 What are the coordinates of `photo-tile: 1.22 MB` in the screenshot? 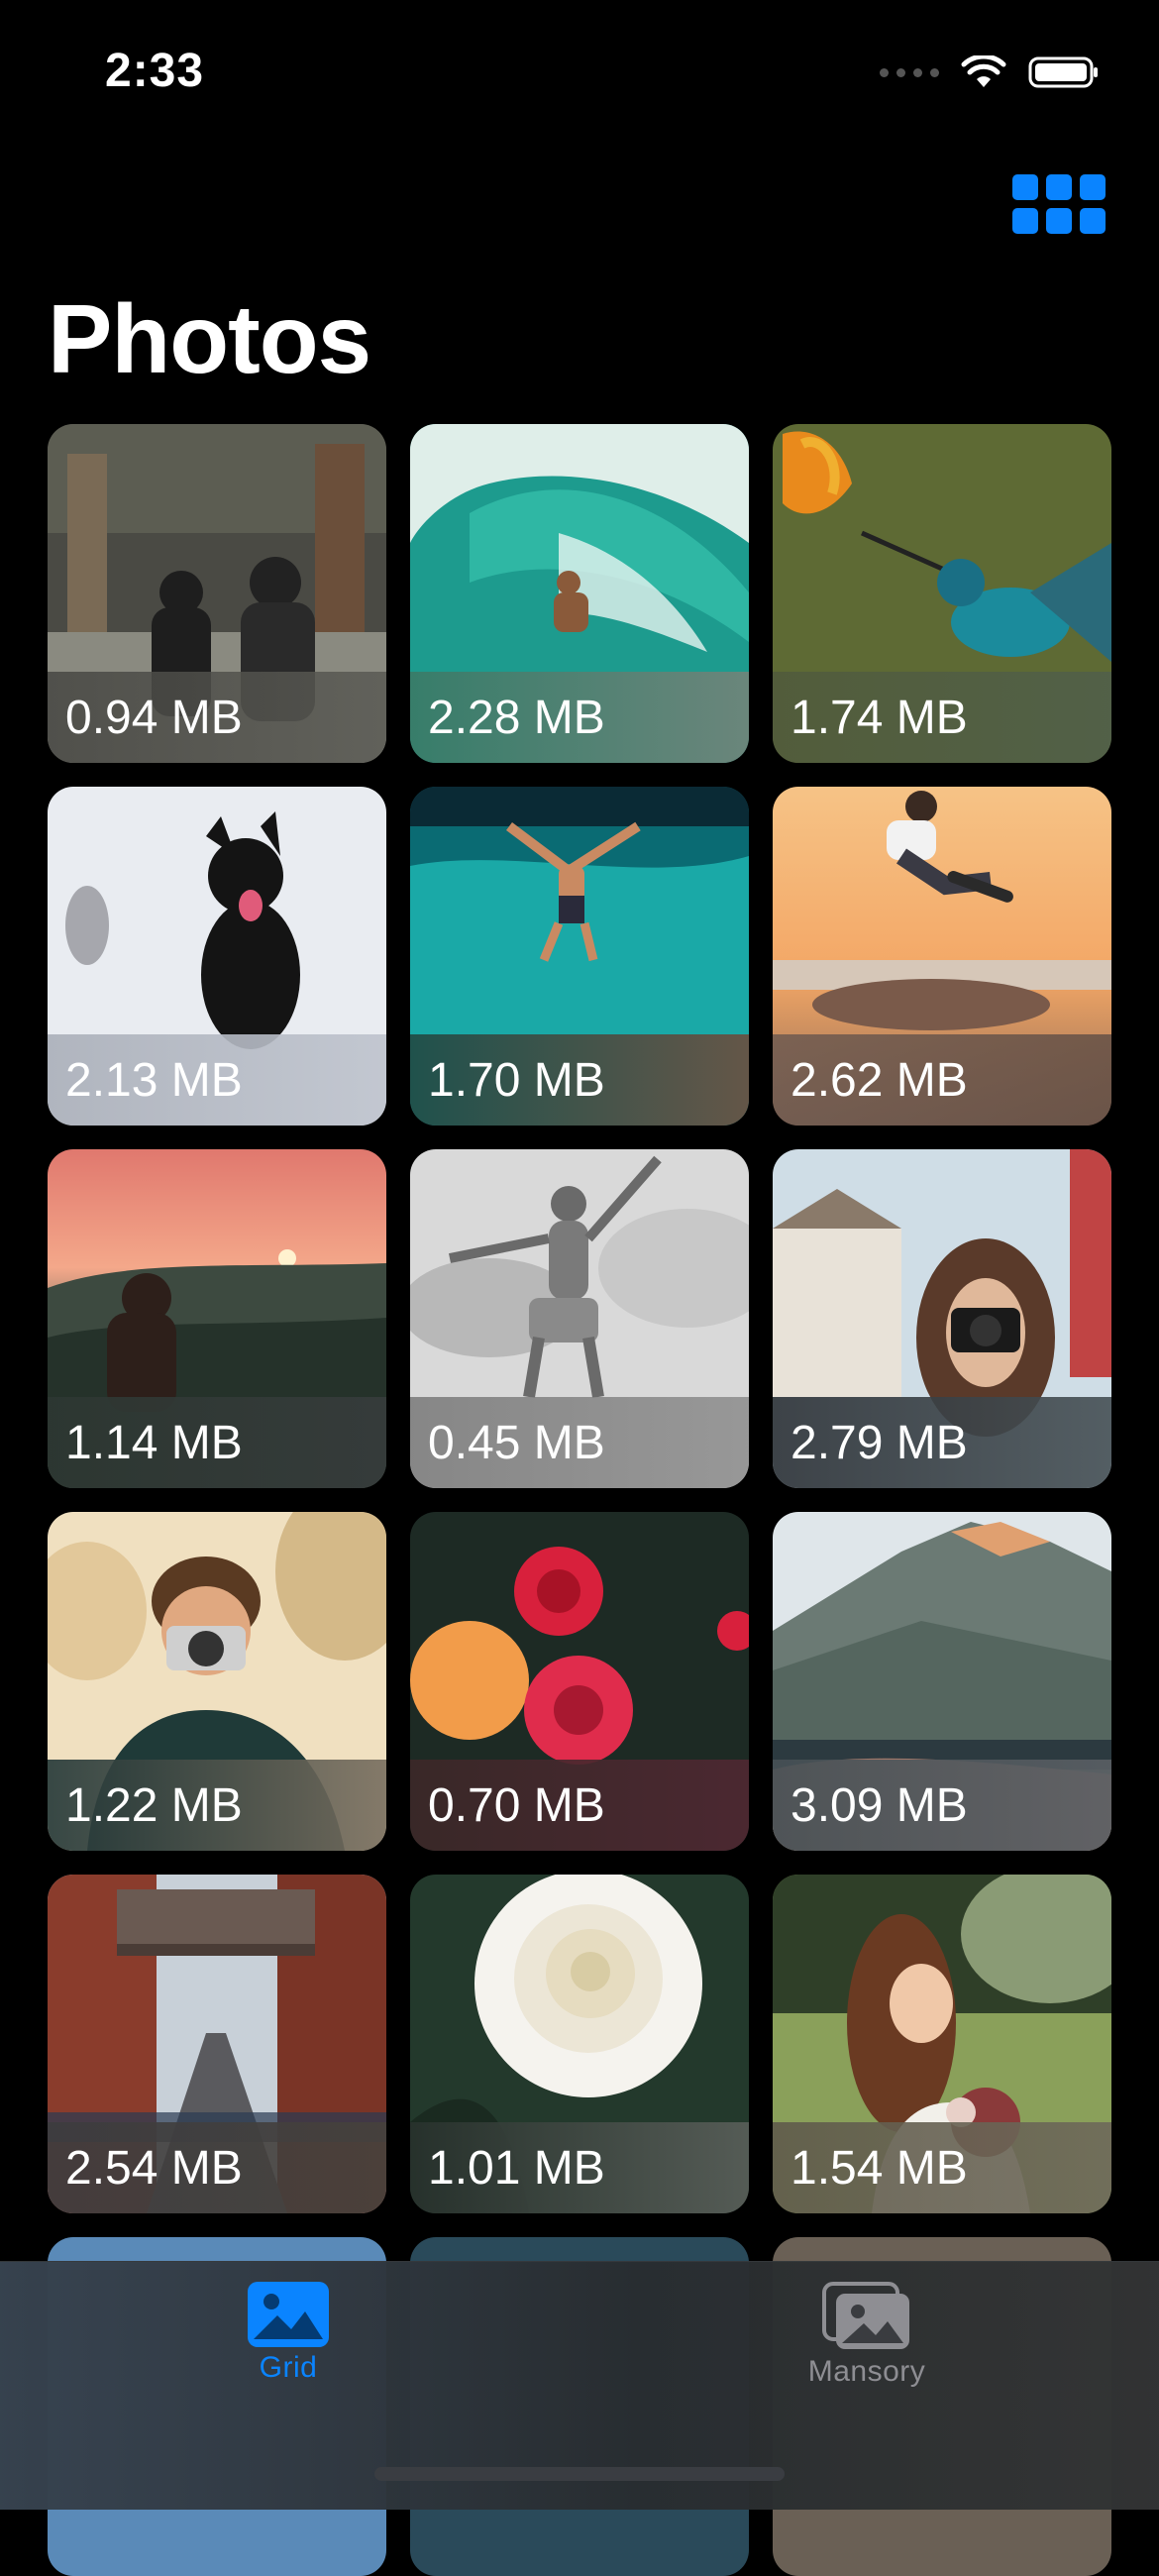 It's located at (217, 1682).